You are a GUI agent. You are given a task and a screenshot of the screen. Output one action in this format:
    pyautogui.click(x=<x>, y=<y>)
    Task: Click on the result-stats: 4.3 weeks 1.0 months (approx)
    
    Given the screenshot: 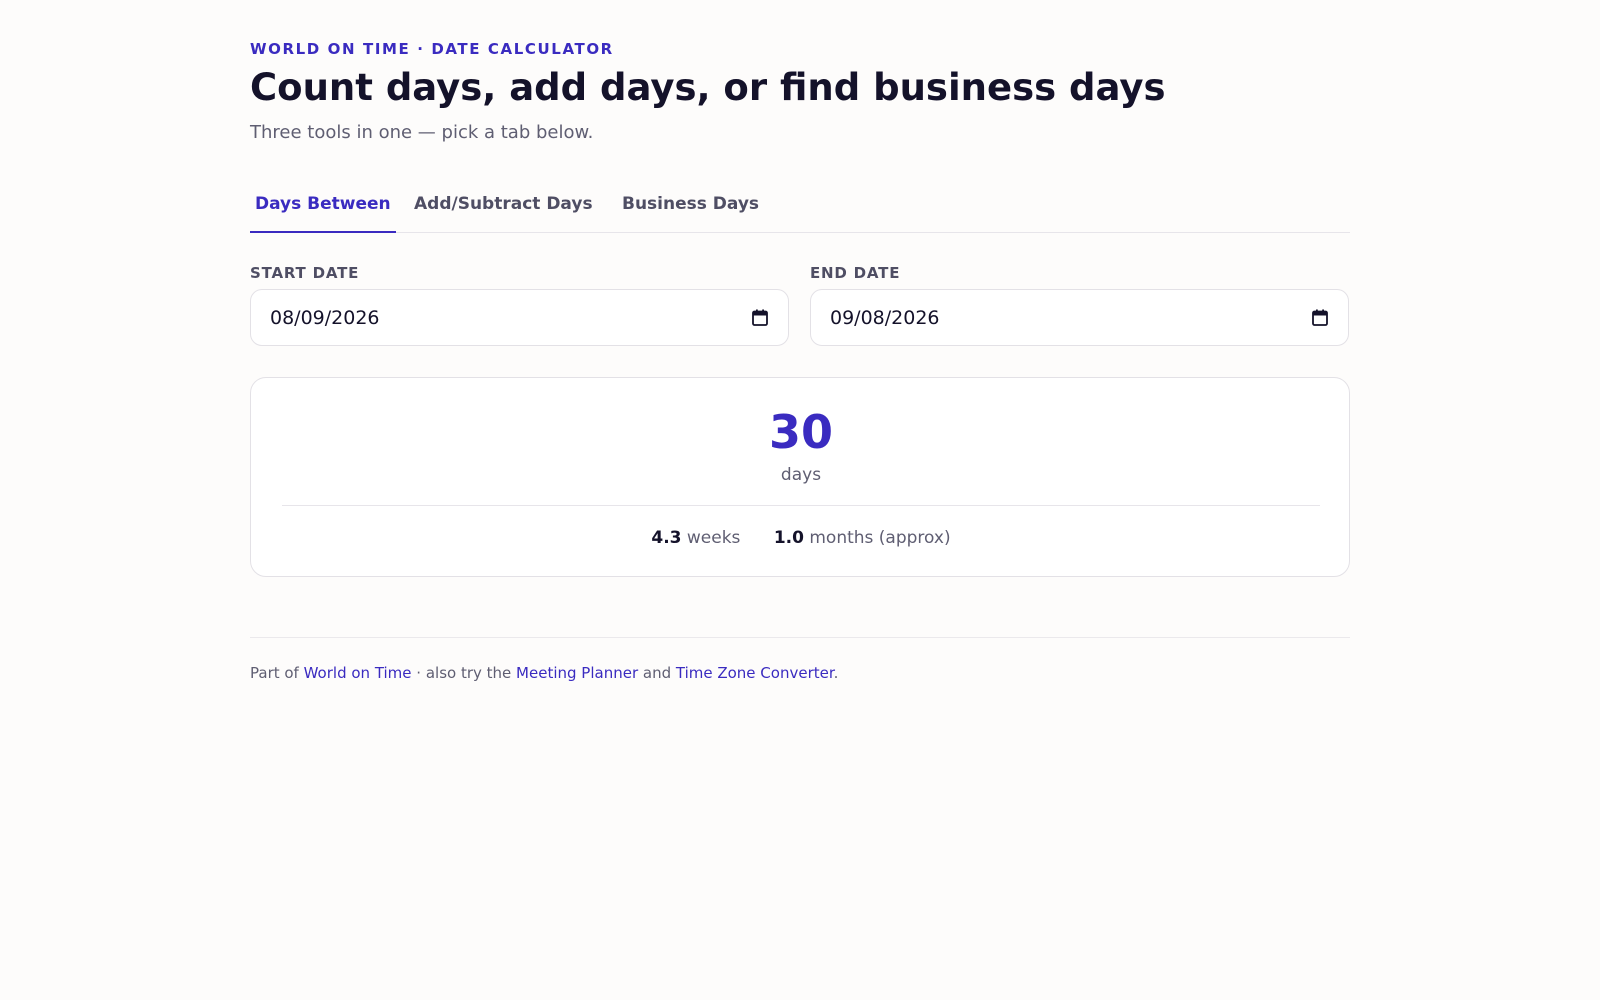 What is the action you would take?
    pyautogui.click(x=801, y=538)
    